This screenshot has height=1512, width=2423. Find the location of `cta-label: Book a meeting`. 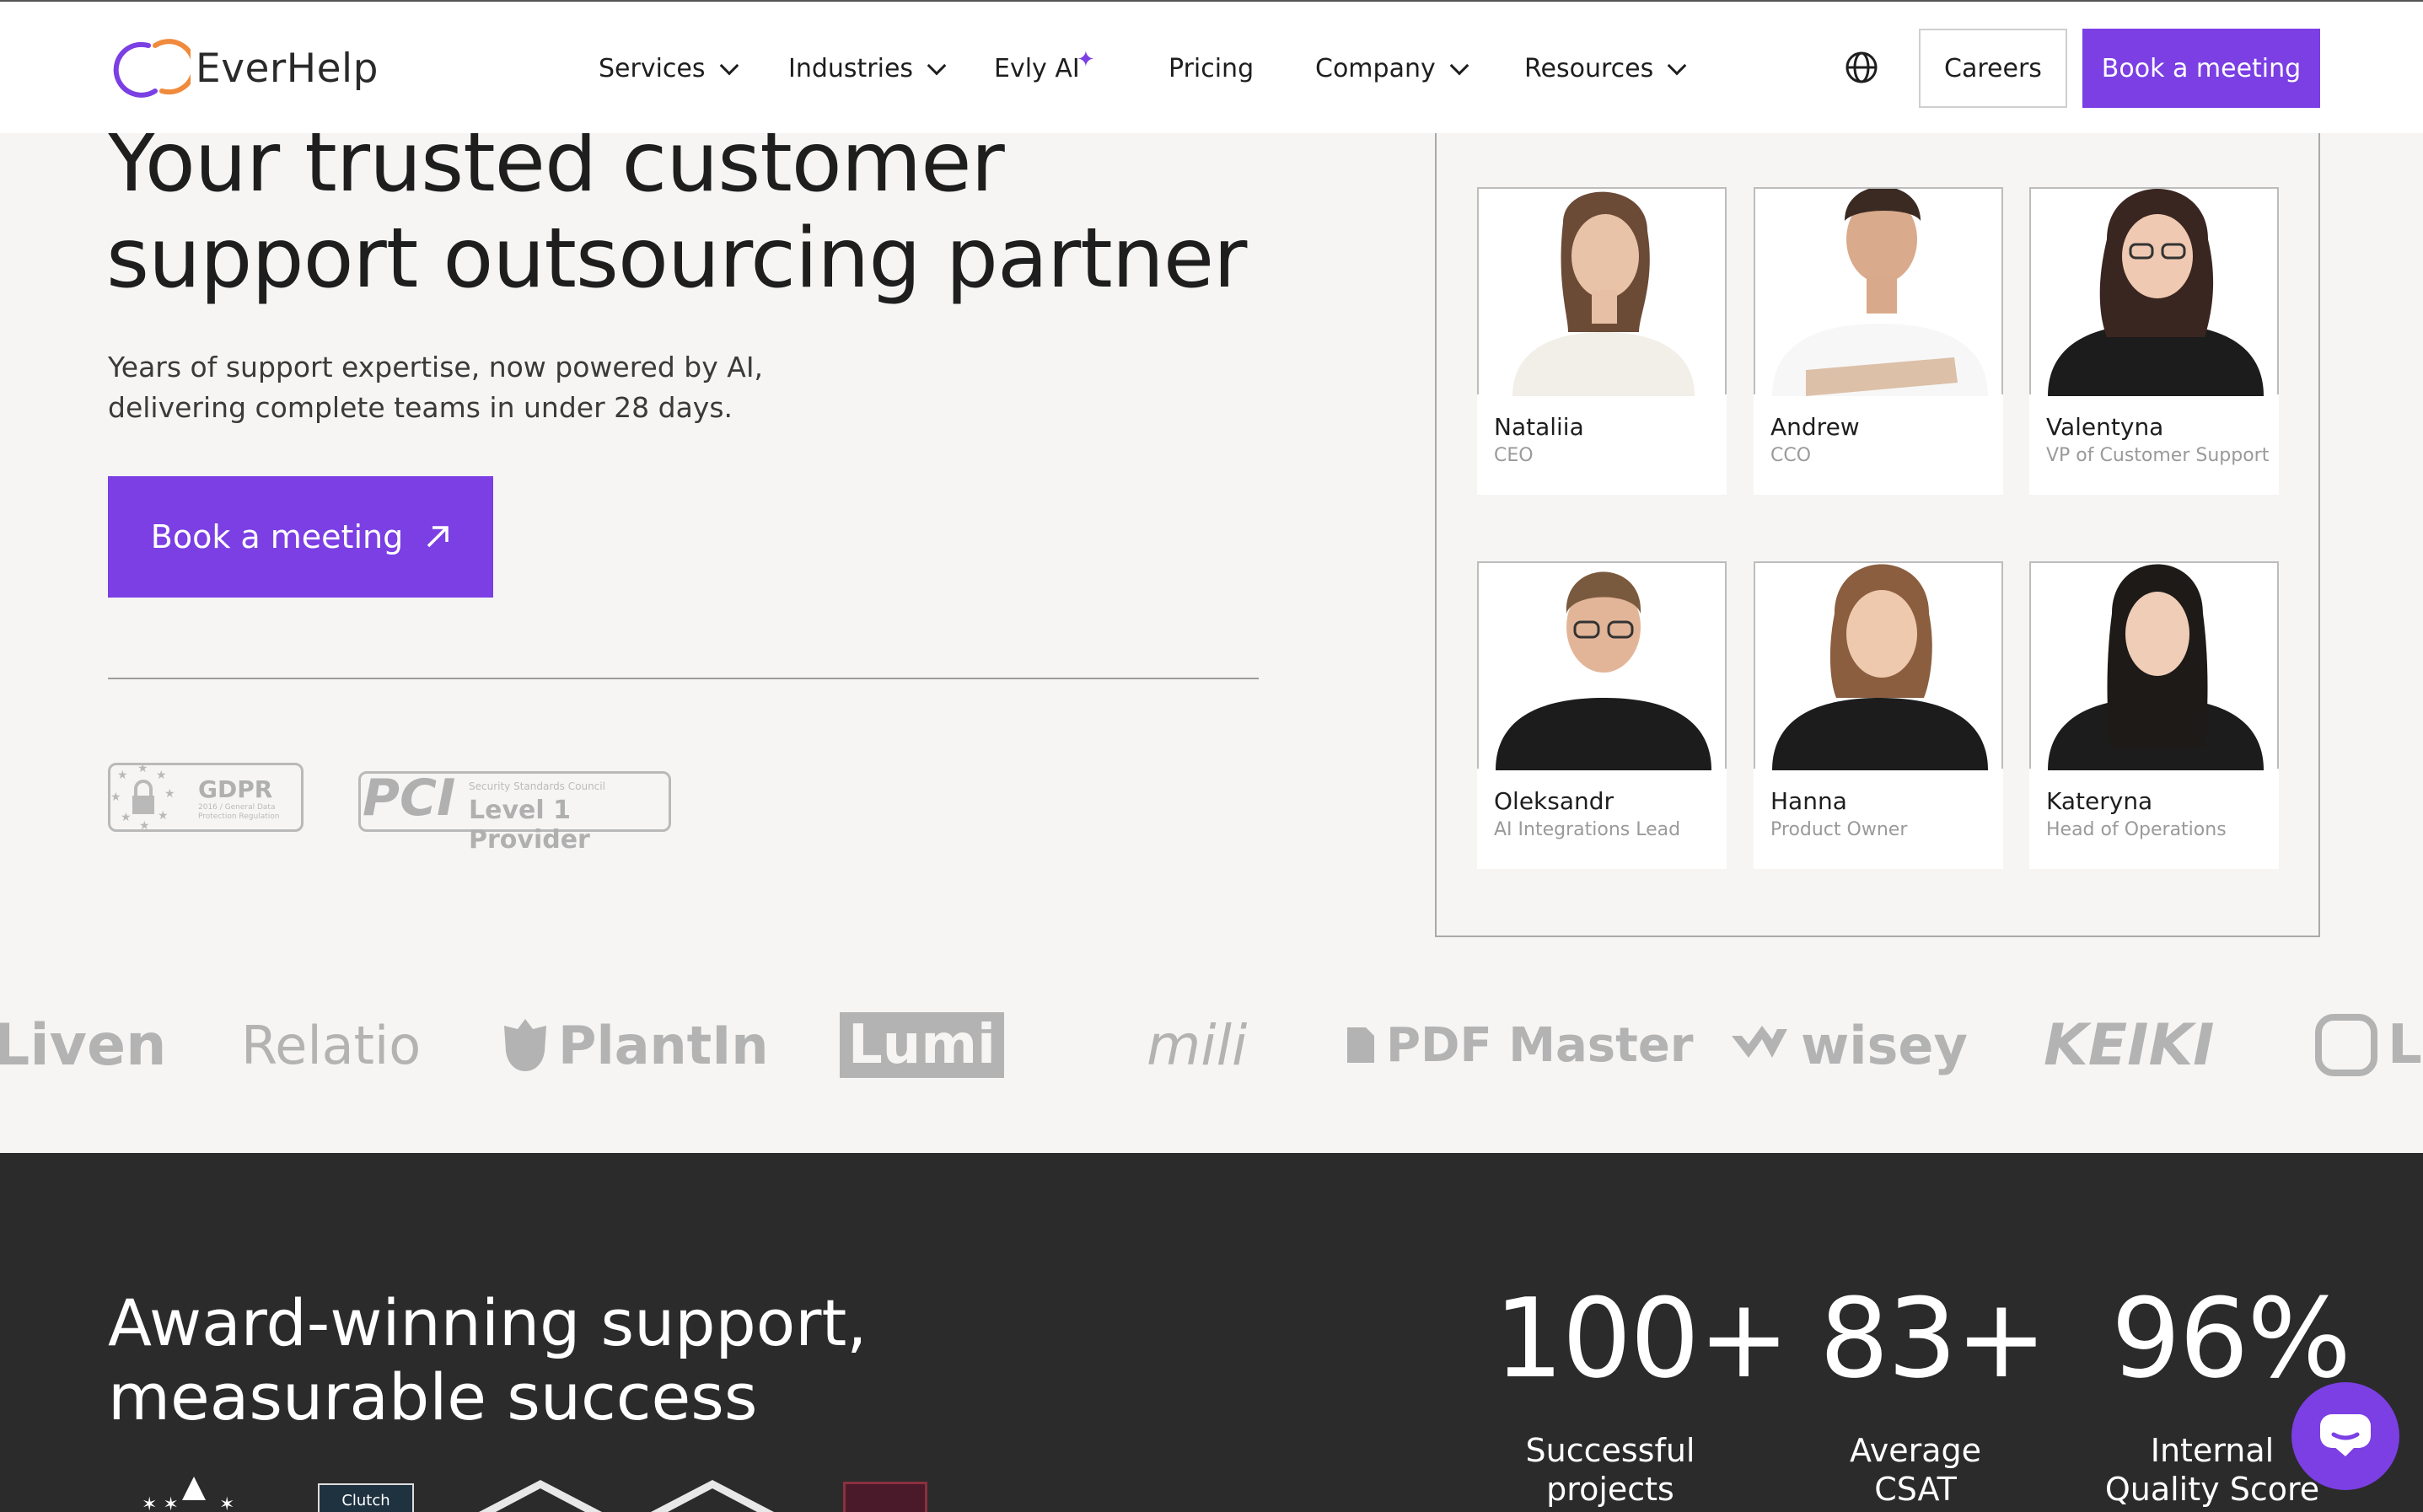

cta-label: Book a meeting is located at coordinates (277, 536).